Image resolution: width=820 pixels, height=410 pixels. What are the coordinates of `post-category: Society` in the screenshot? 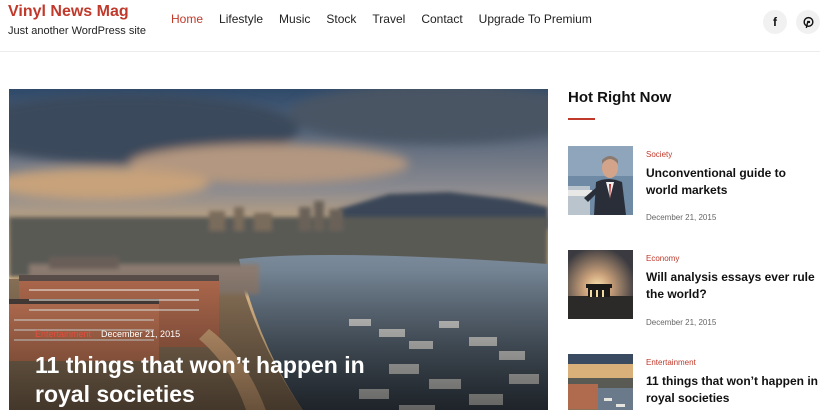 It's located at (659, 155).